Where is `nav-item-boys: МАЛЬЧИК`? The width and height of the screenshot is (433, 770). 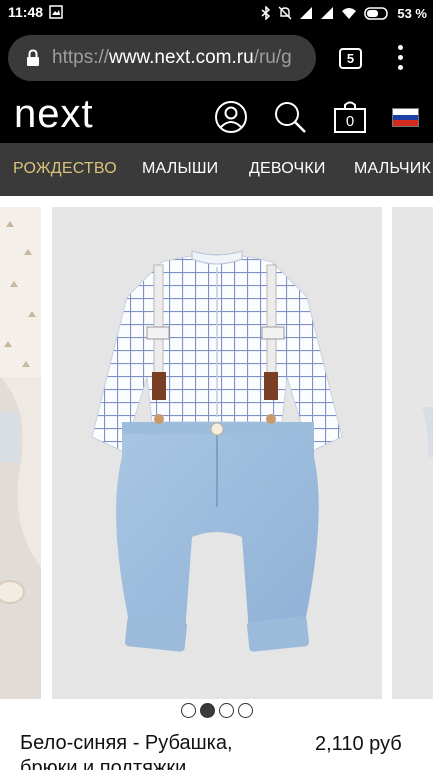
nav-item-boys: МАЛЬЧИК is located at coordinates (392, 169).